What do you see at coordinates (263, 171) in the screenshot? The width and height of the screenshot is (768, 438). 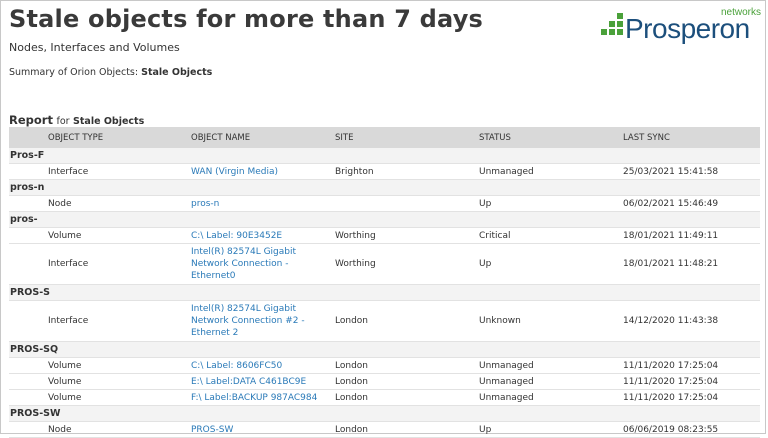 I see `object-name-link: WAN (Virgin Media)` at bounding box center [263, 171].